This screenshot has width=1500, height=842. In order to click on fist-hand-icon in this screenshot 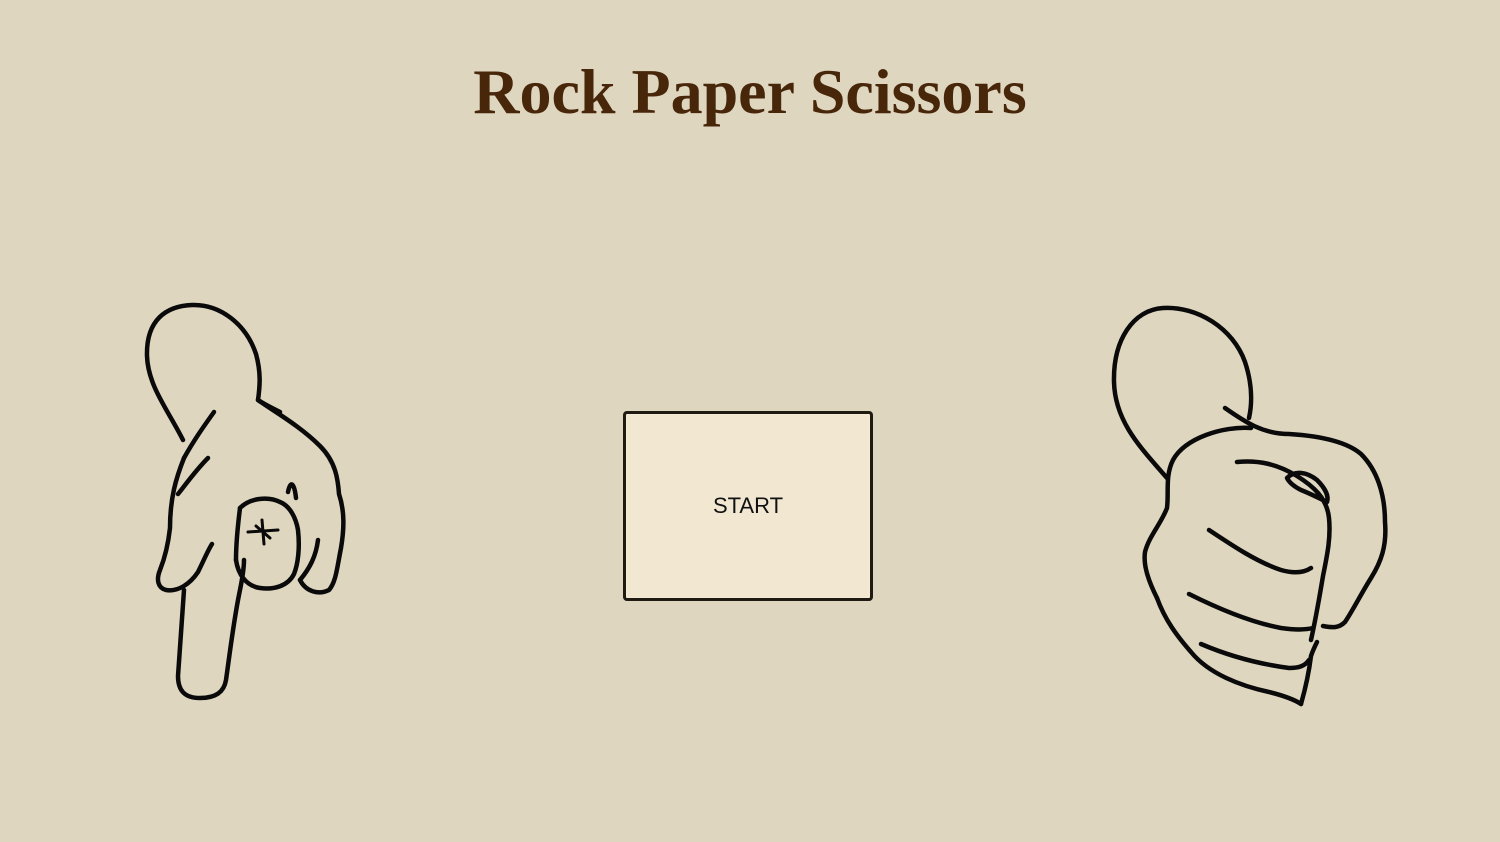, I will do `click(1249, 506)`.